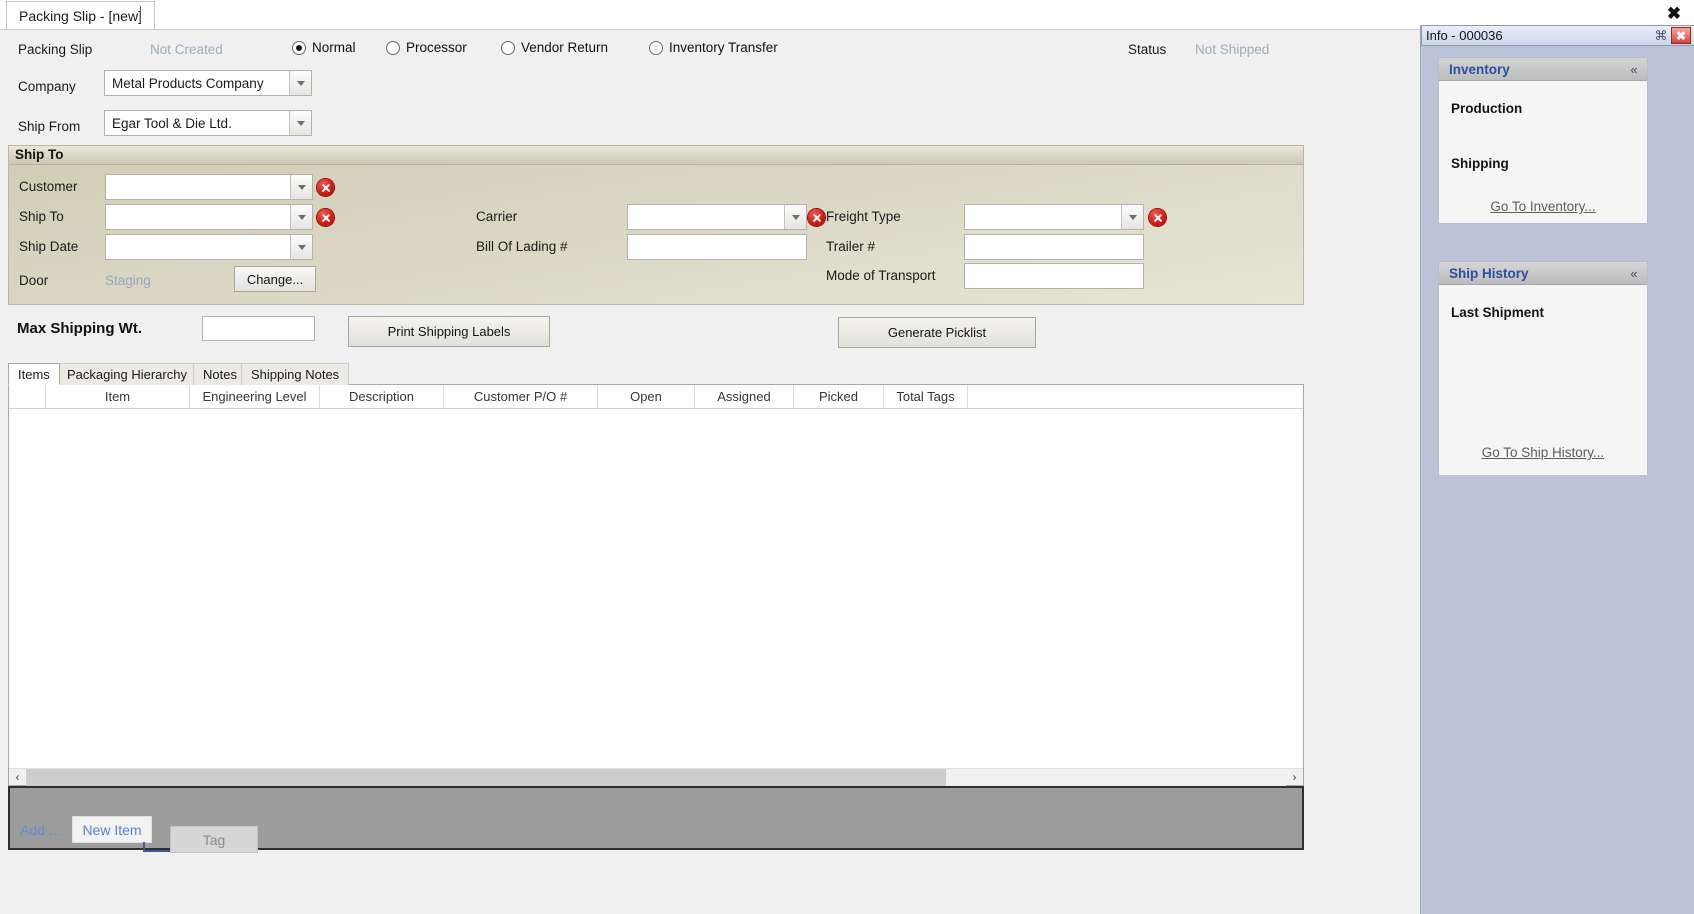 This screenshot has height=914, width=1694. What do you see at coordinates (926, 396) in the screenshot?
I see `column-header-total-tags: Total Tags` at bounding box center [926, 396].